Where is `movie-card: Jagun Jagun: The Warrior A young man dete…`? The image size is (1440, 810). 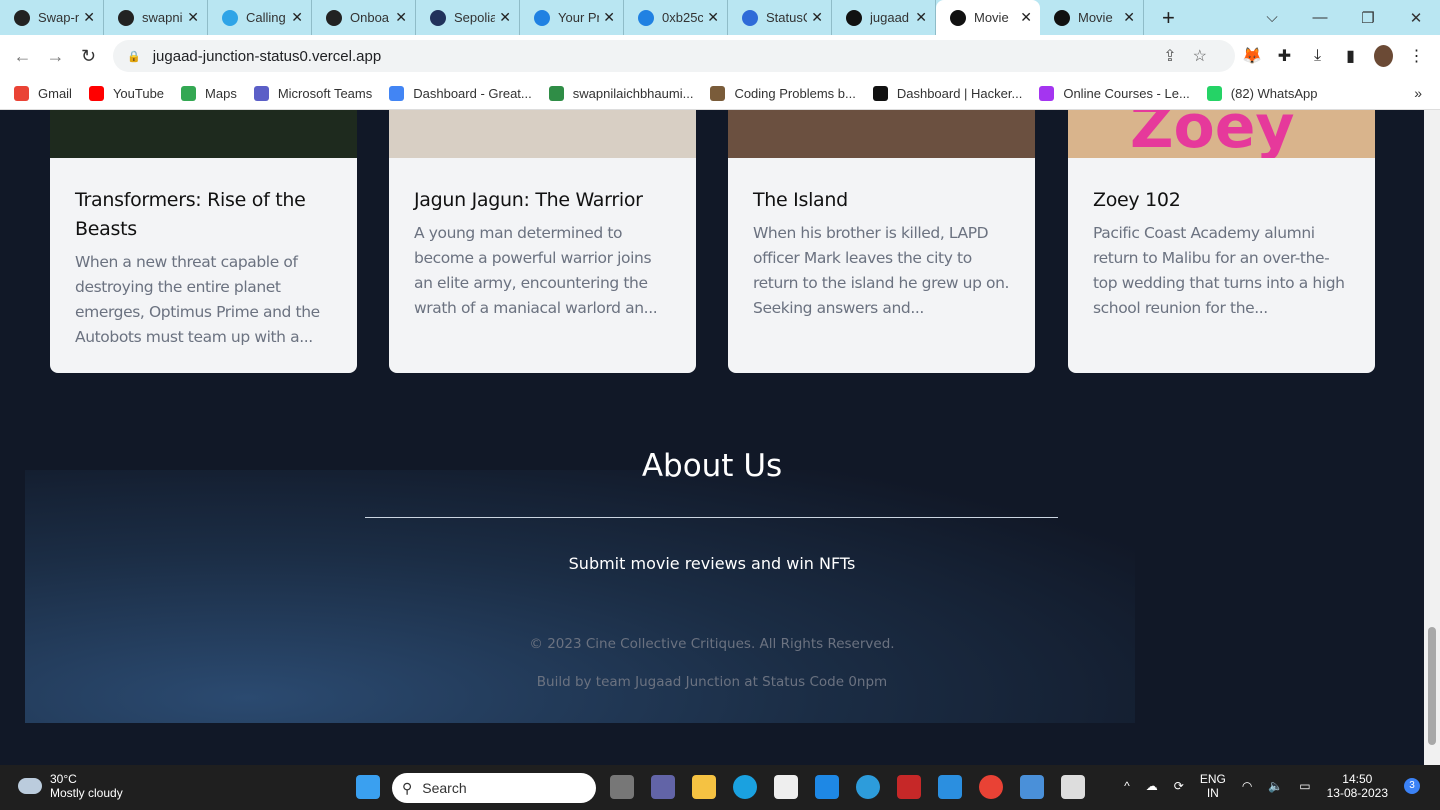
movie-card: Jagun Jagun: The Warrior A young man dete… is located at coordinates (542, 241).